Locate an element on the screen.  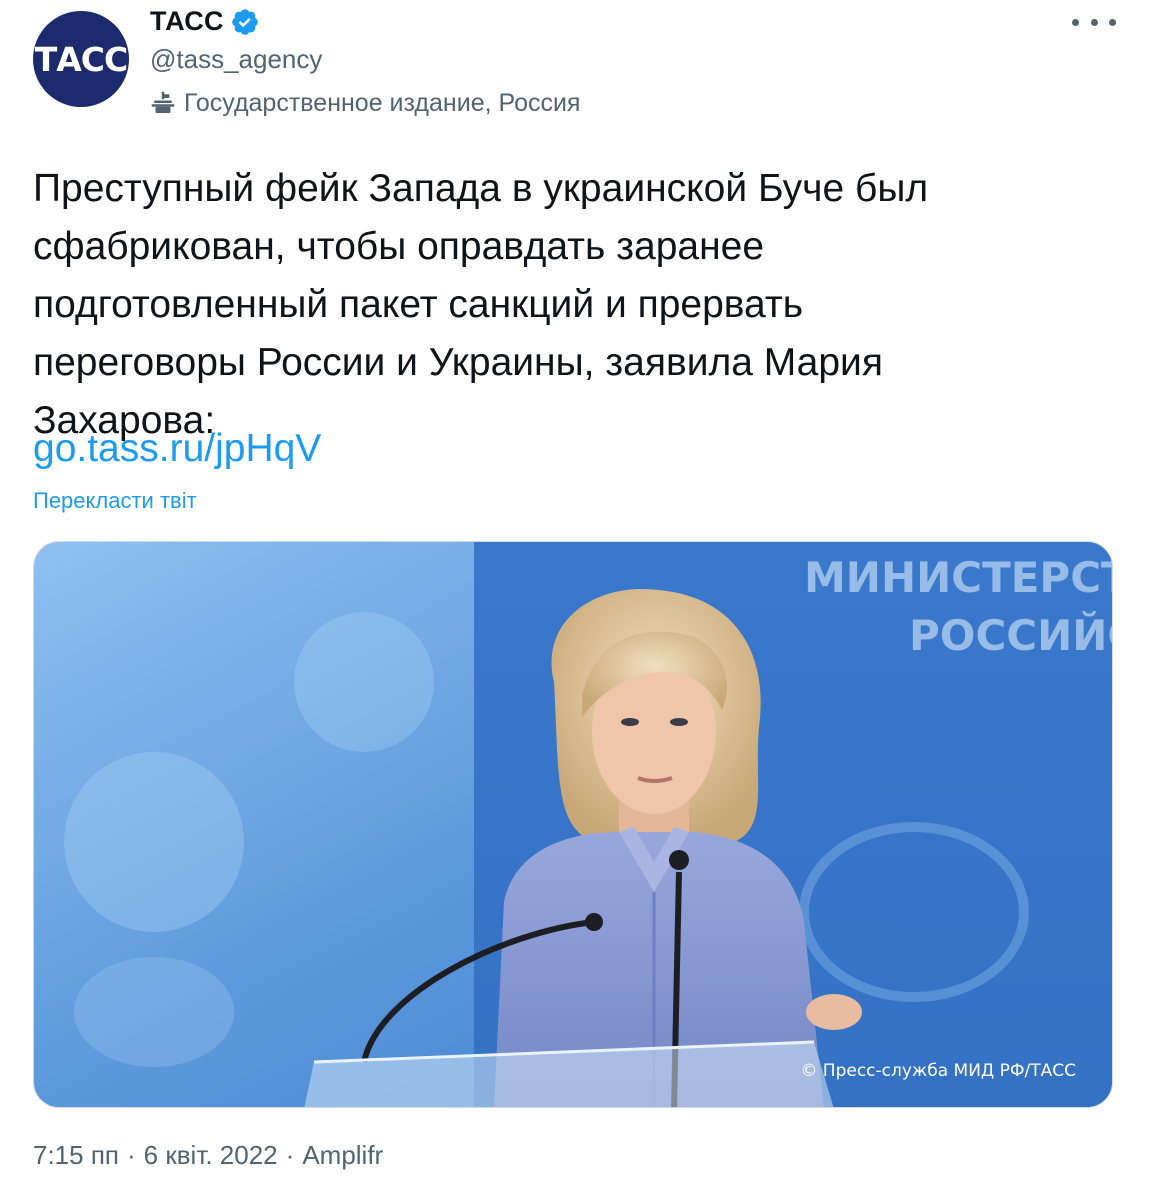
author-name-row: ТАСС is located at coordinates (205, 21).